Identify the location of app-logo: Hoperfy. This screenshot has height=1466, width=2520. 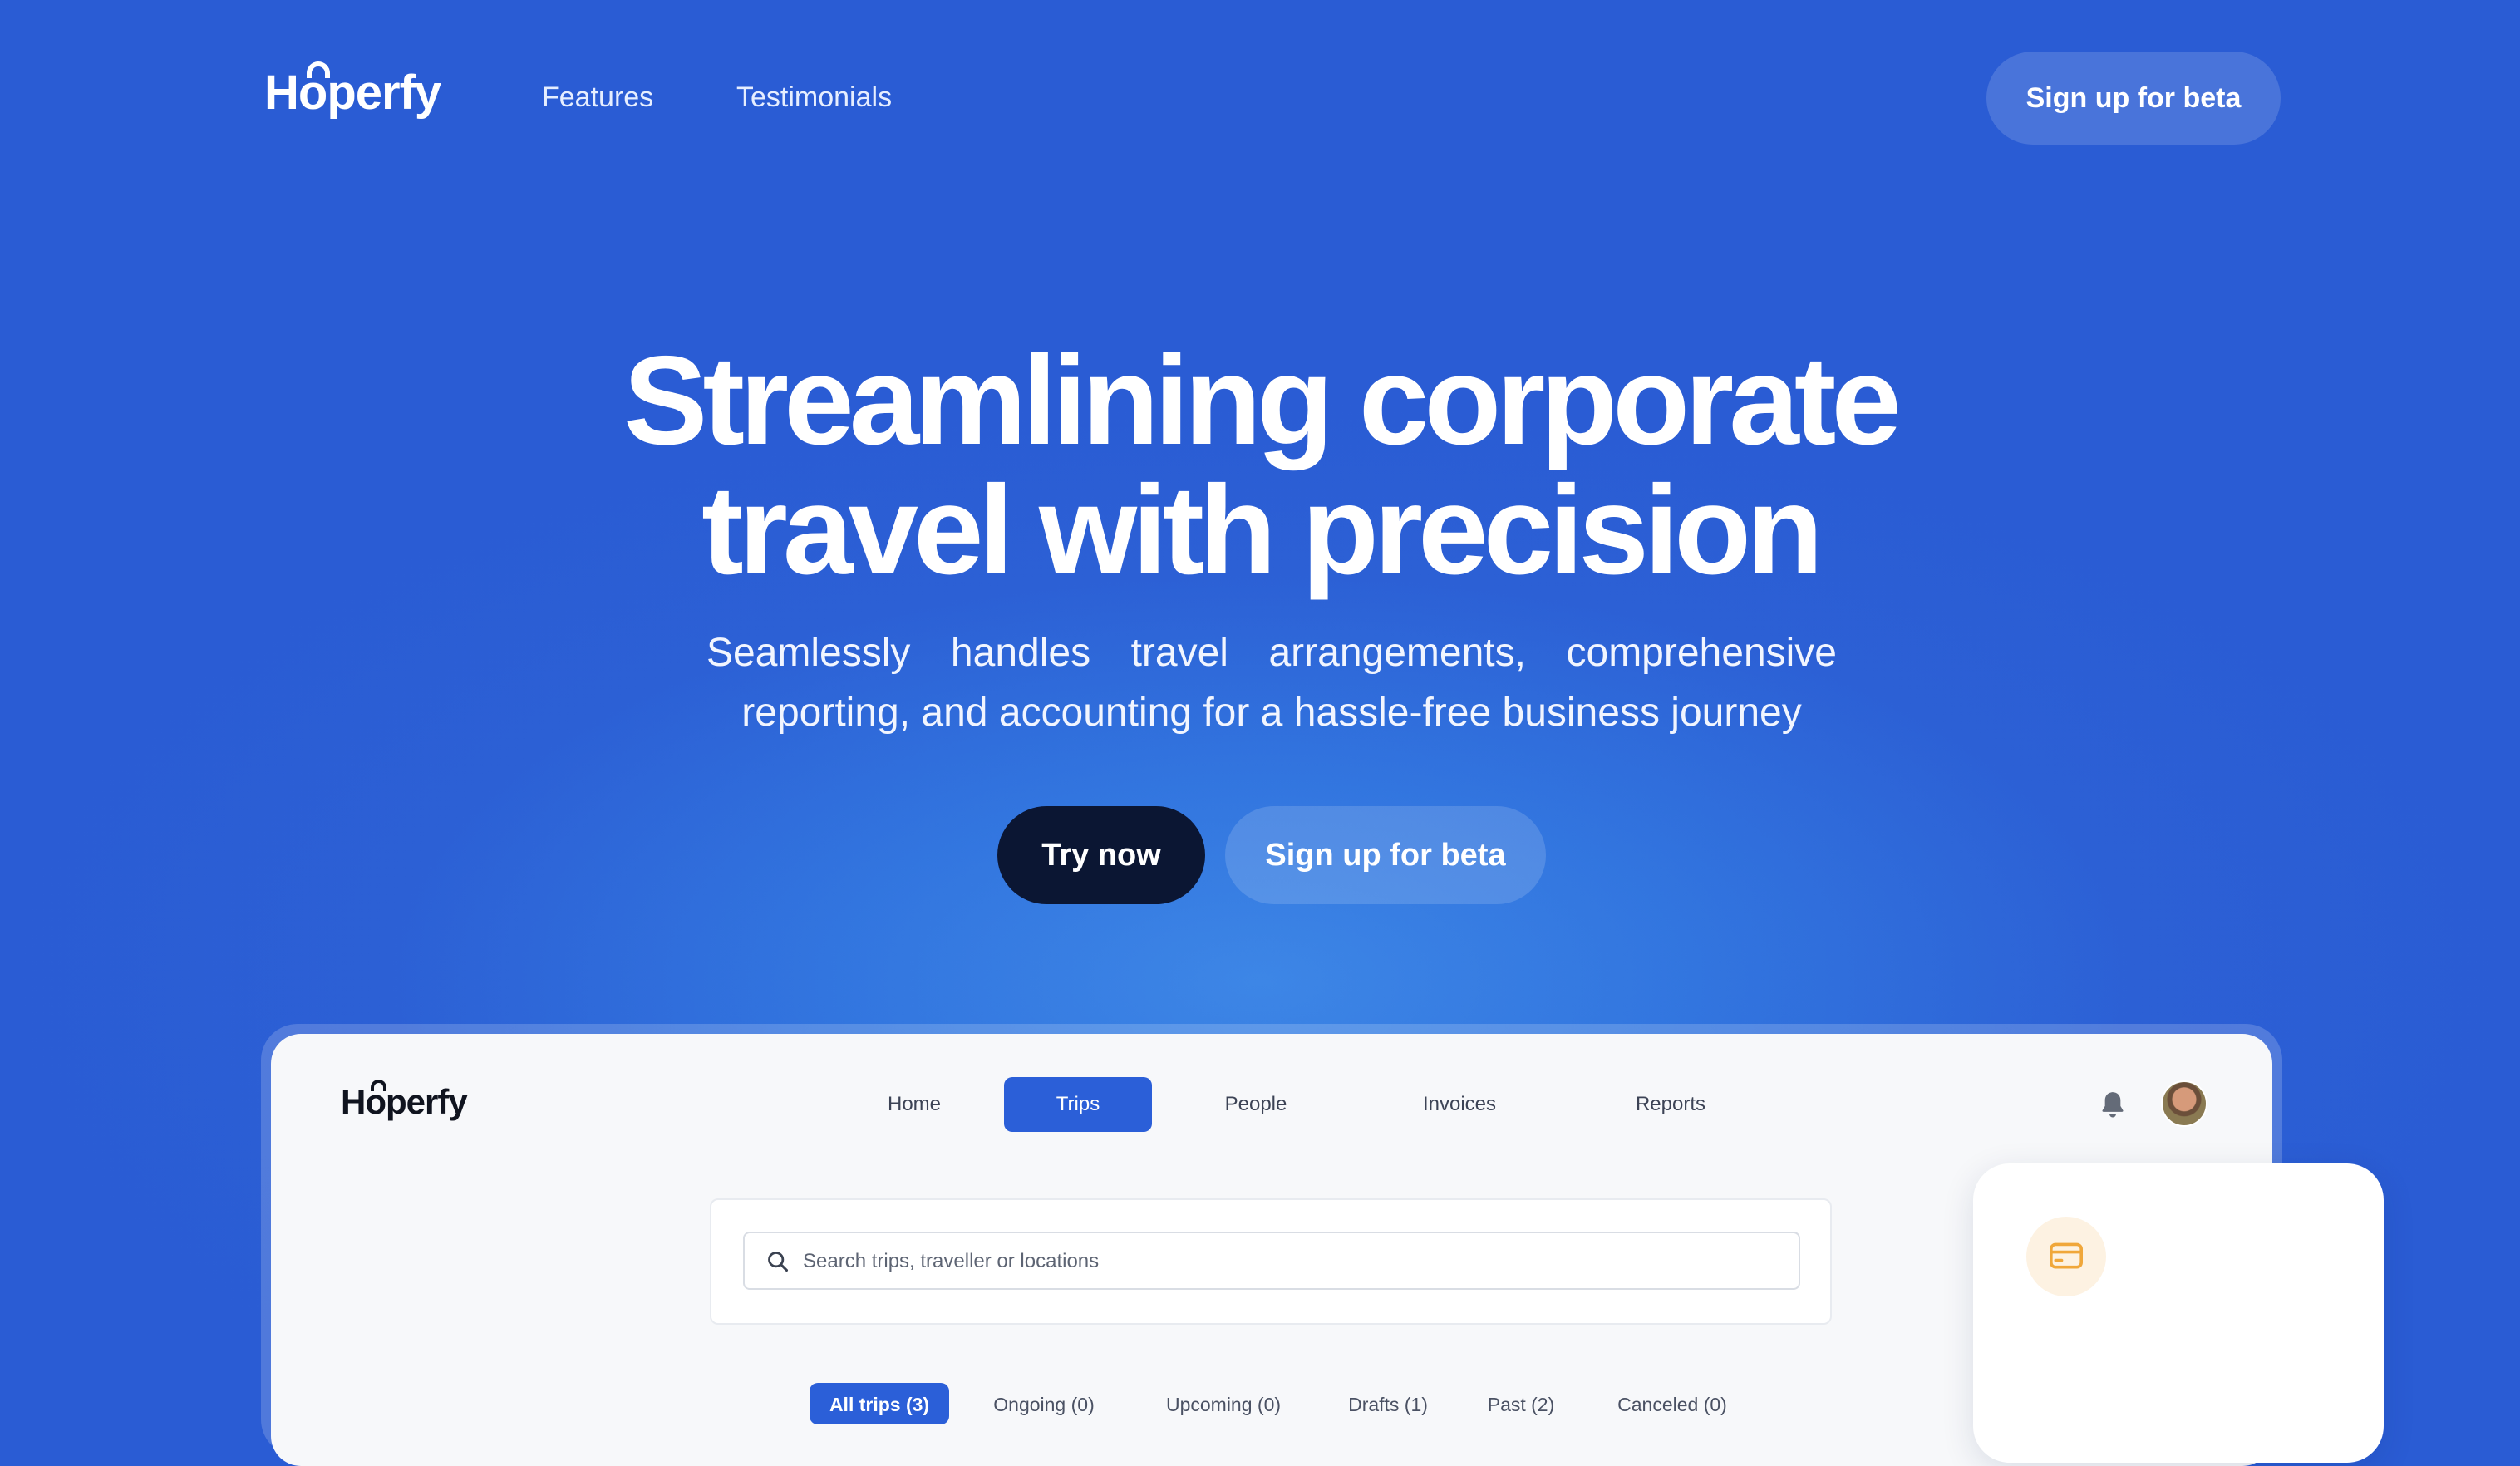
(404, 1101).